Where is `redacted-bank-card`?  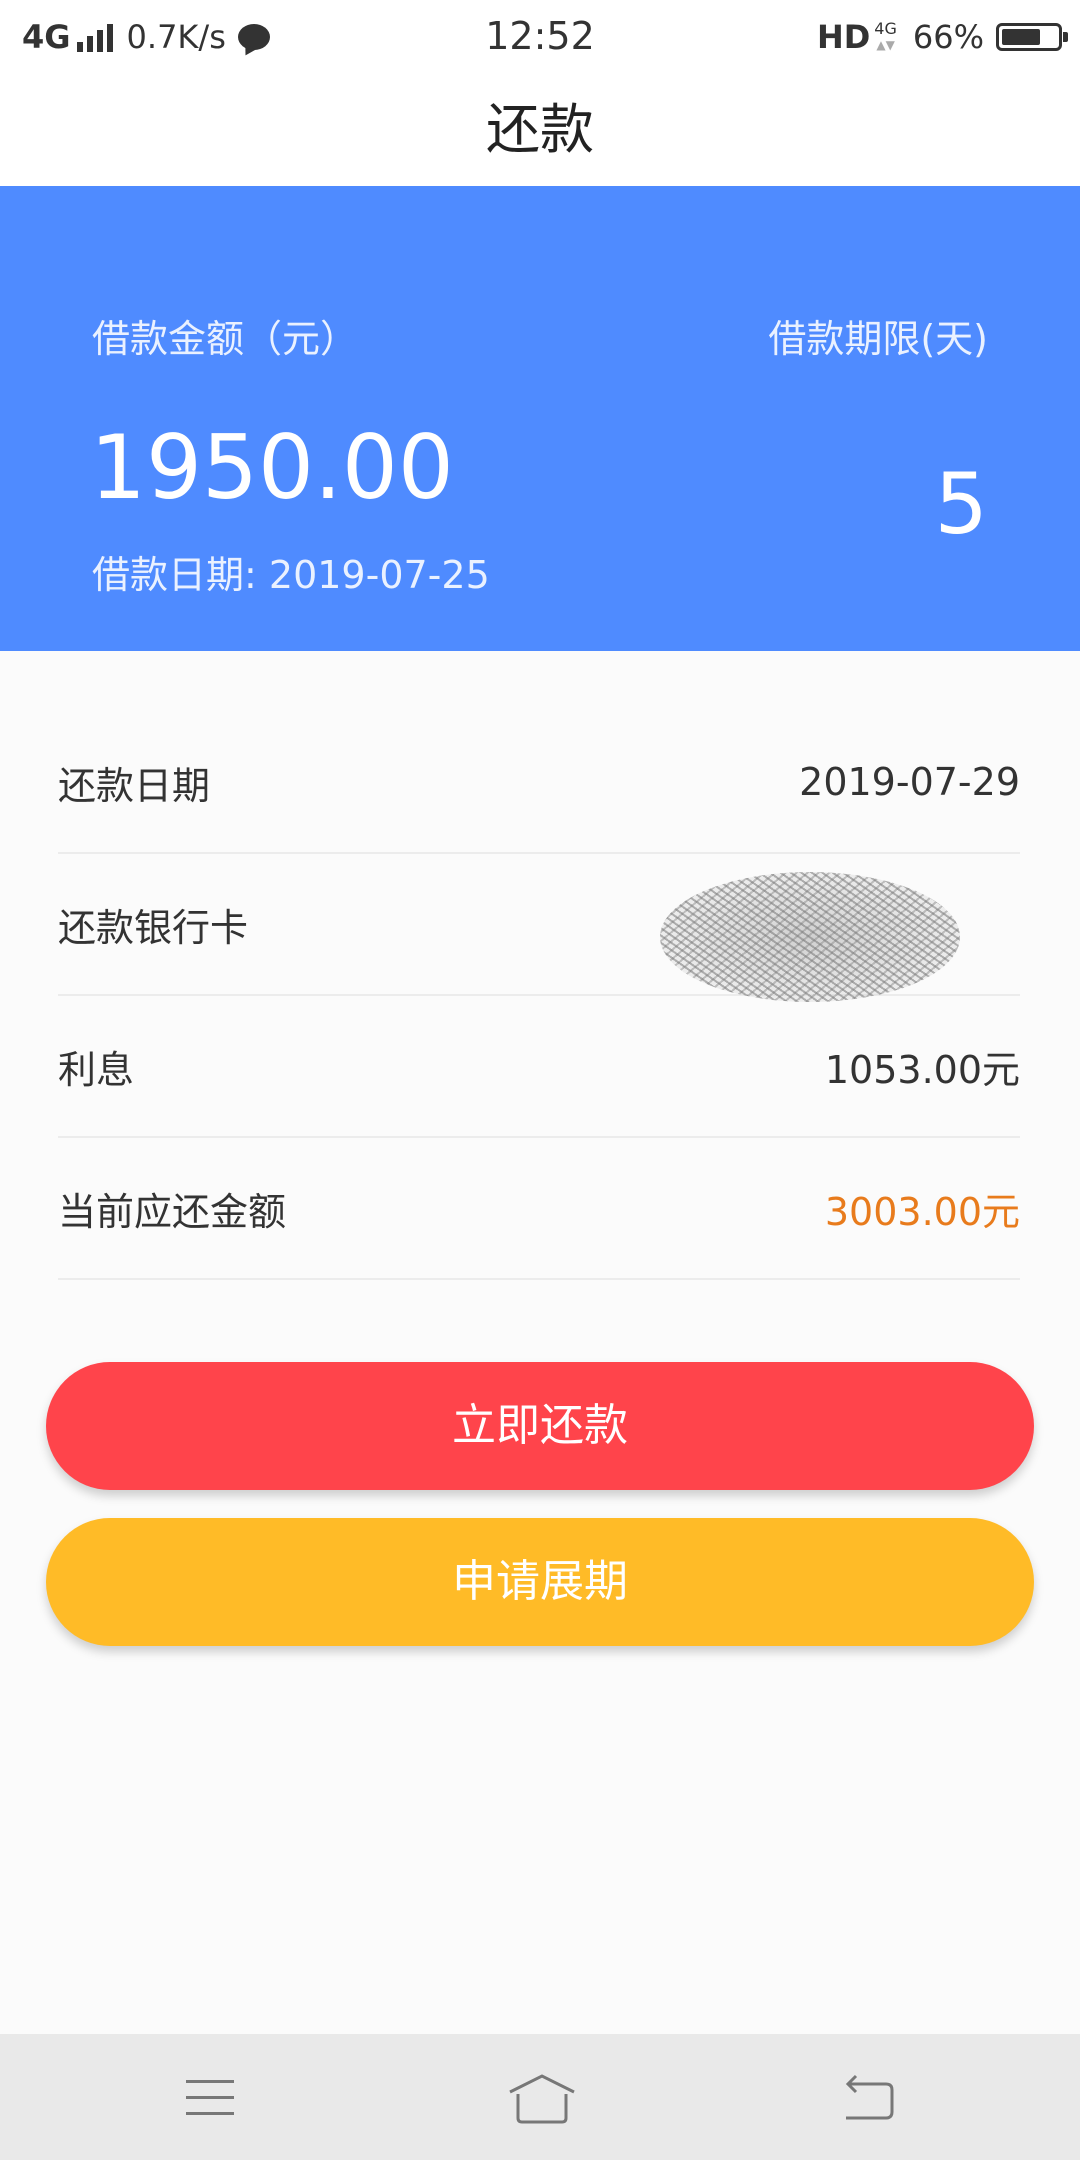 redacted-bank-card is located at coordinates (810, 937).